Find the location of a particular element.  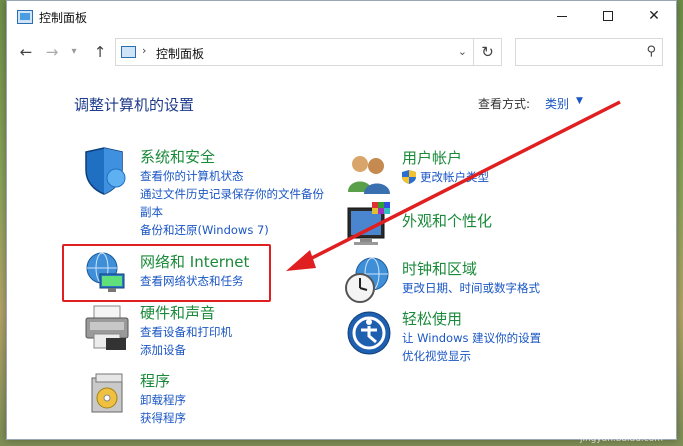

shield-icon is located at coordinates (104, 171).